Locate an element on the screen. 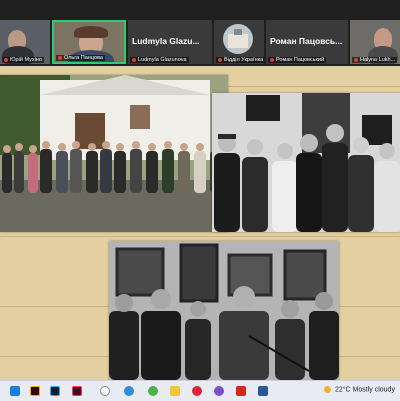 This screenshot has width=400, height=401. participant-name: Роман Пацовський is located at coordinates (297, 60).